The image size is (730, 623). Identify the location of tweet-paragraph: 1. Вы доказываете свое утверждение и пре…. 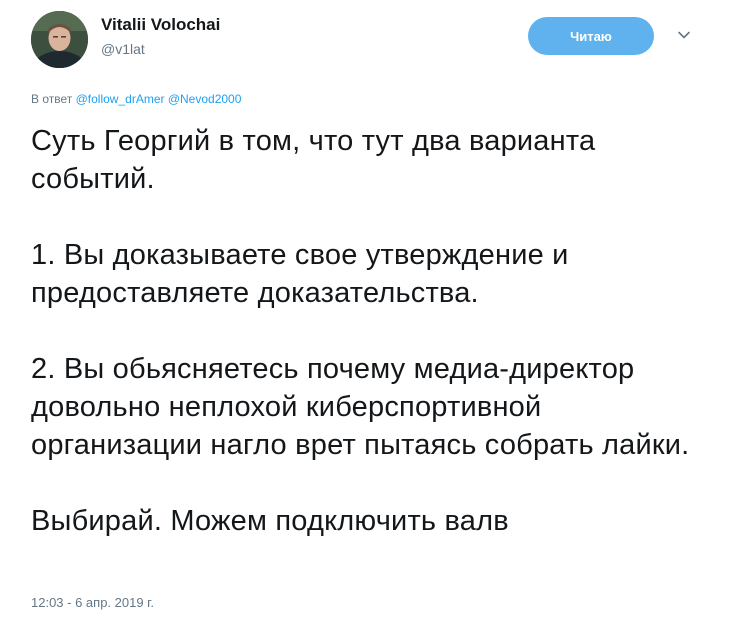
(300, 274).